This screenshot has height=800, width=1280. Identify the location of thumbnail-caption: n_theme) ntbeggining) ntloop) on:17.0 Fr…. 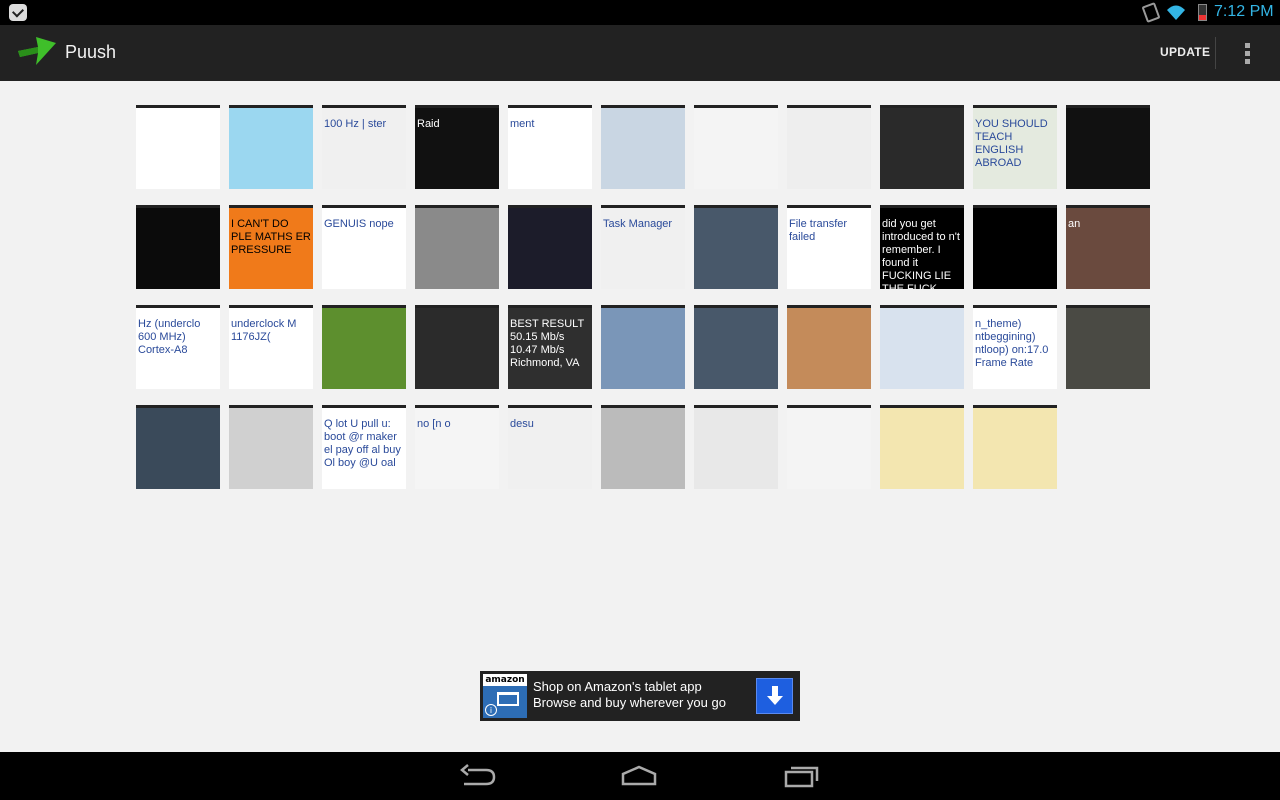
(1012, 343).